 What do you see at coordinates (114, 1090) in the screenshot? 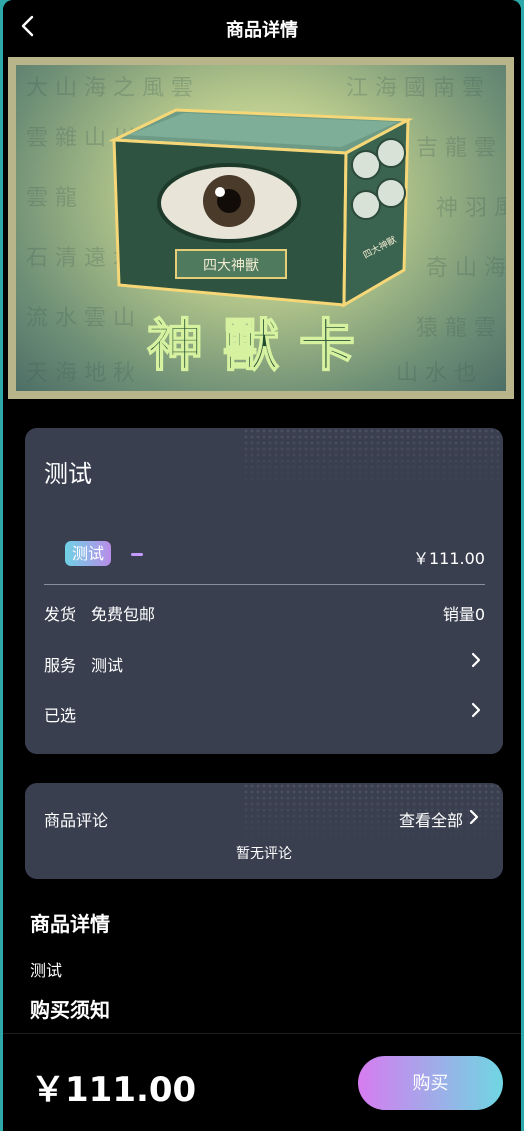
I see `total-price: ￥111.00` at bounding box center [114, 1090].